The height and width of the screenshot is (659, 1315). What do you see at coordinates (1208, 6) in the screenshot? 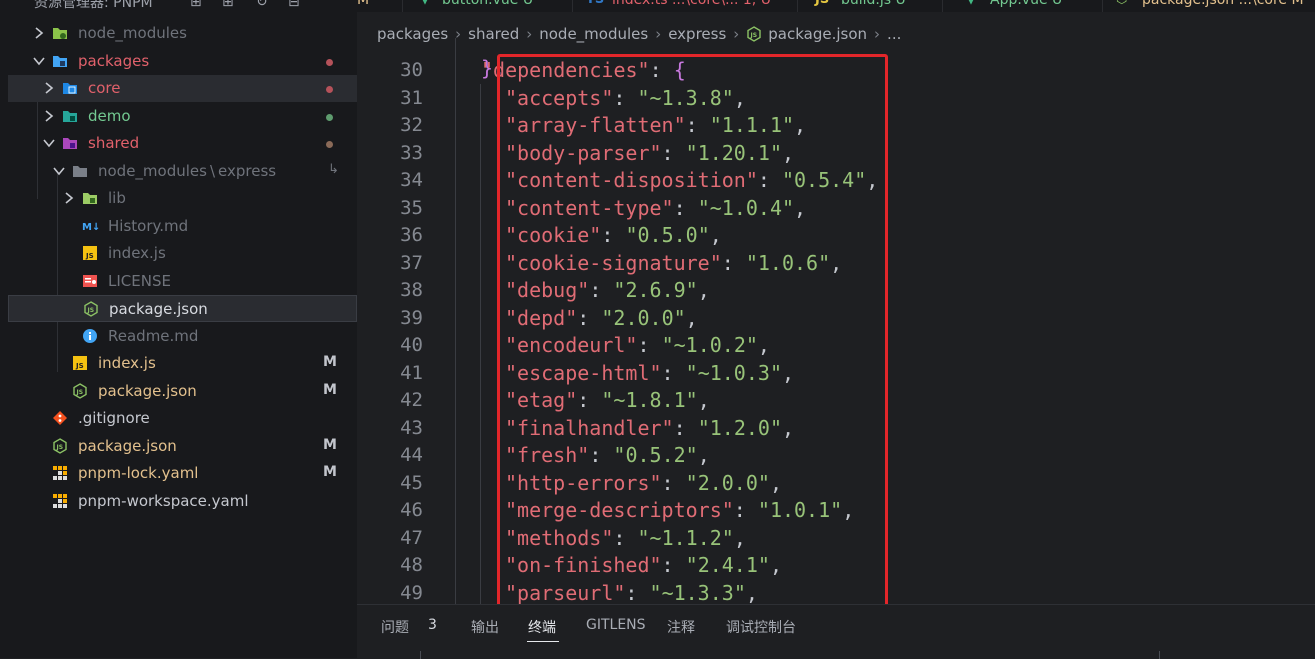
I see `tab-package-json: ⬡ package.json ...\core M` at bounding box center [1208, 6].